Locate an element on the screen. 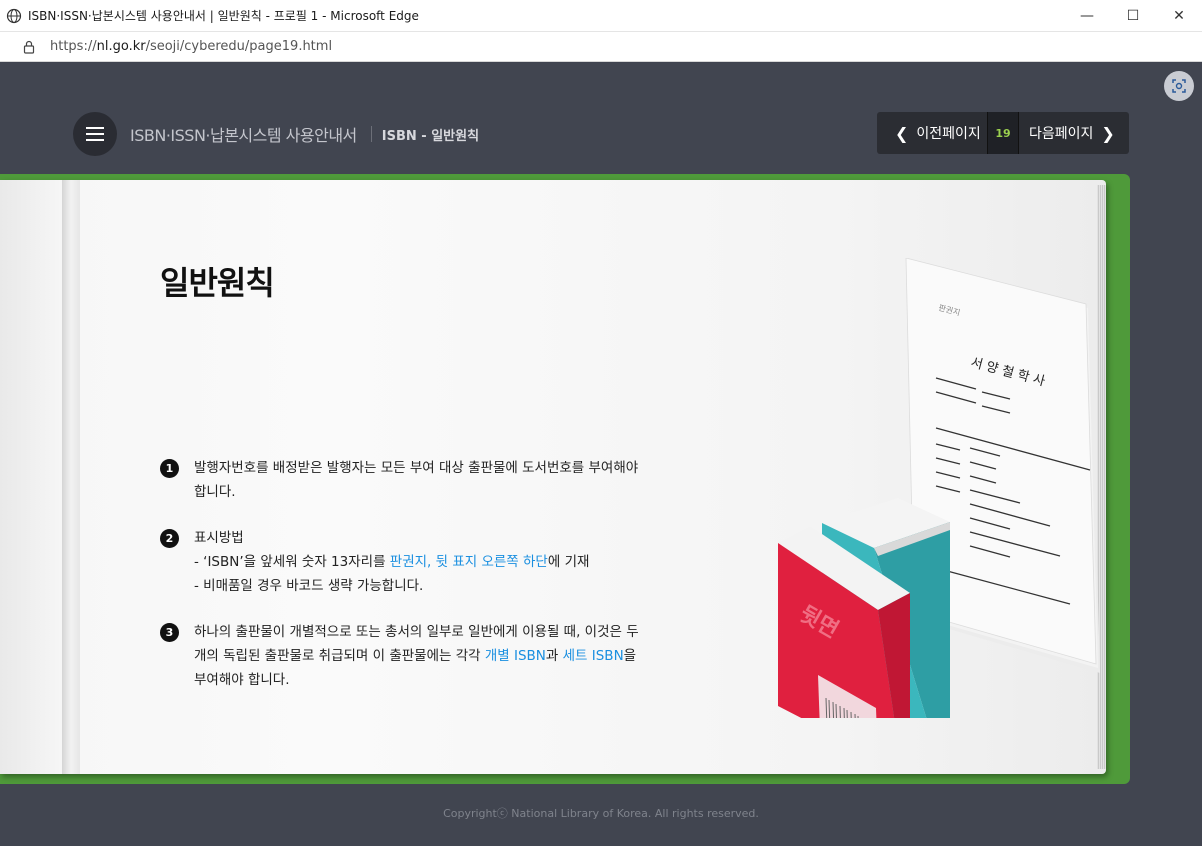 This screenshot has width=1202, height=846. minimize-button: — is located at coordinates (1087, 16).